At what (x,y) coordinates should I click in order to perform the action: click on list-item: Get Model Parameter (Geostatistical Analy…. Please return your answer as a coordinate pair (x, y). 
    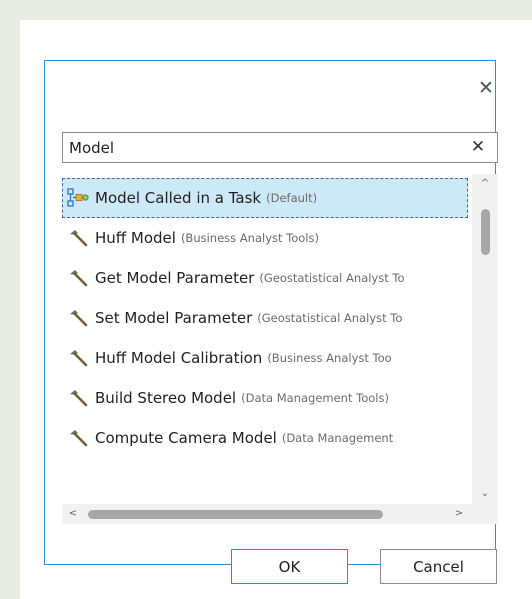
    Looking at the image, I should click on (265, 278).